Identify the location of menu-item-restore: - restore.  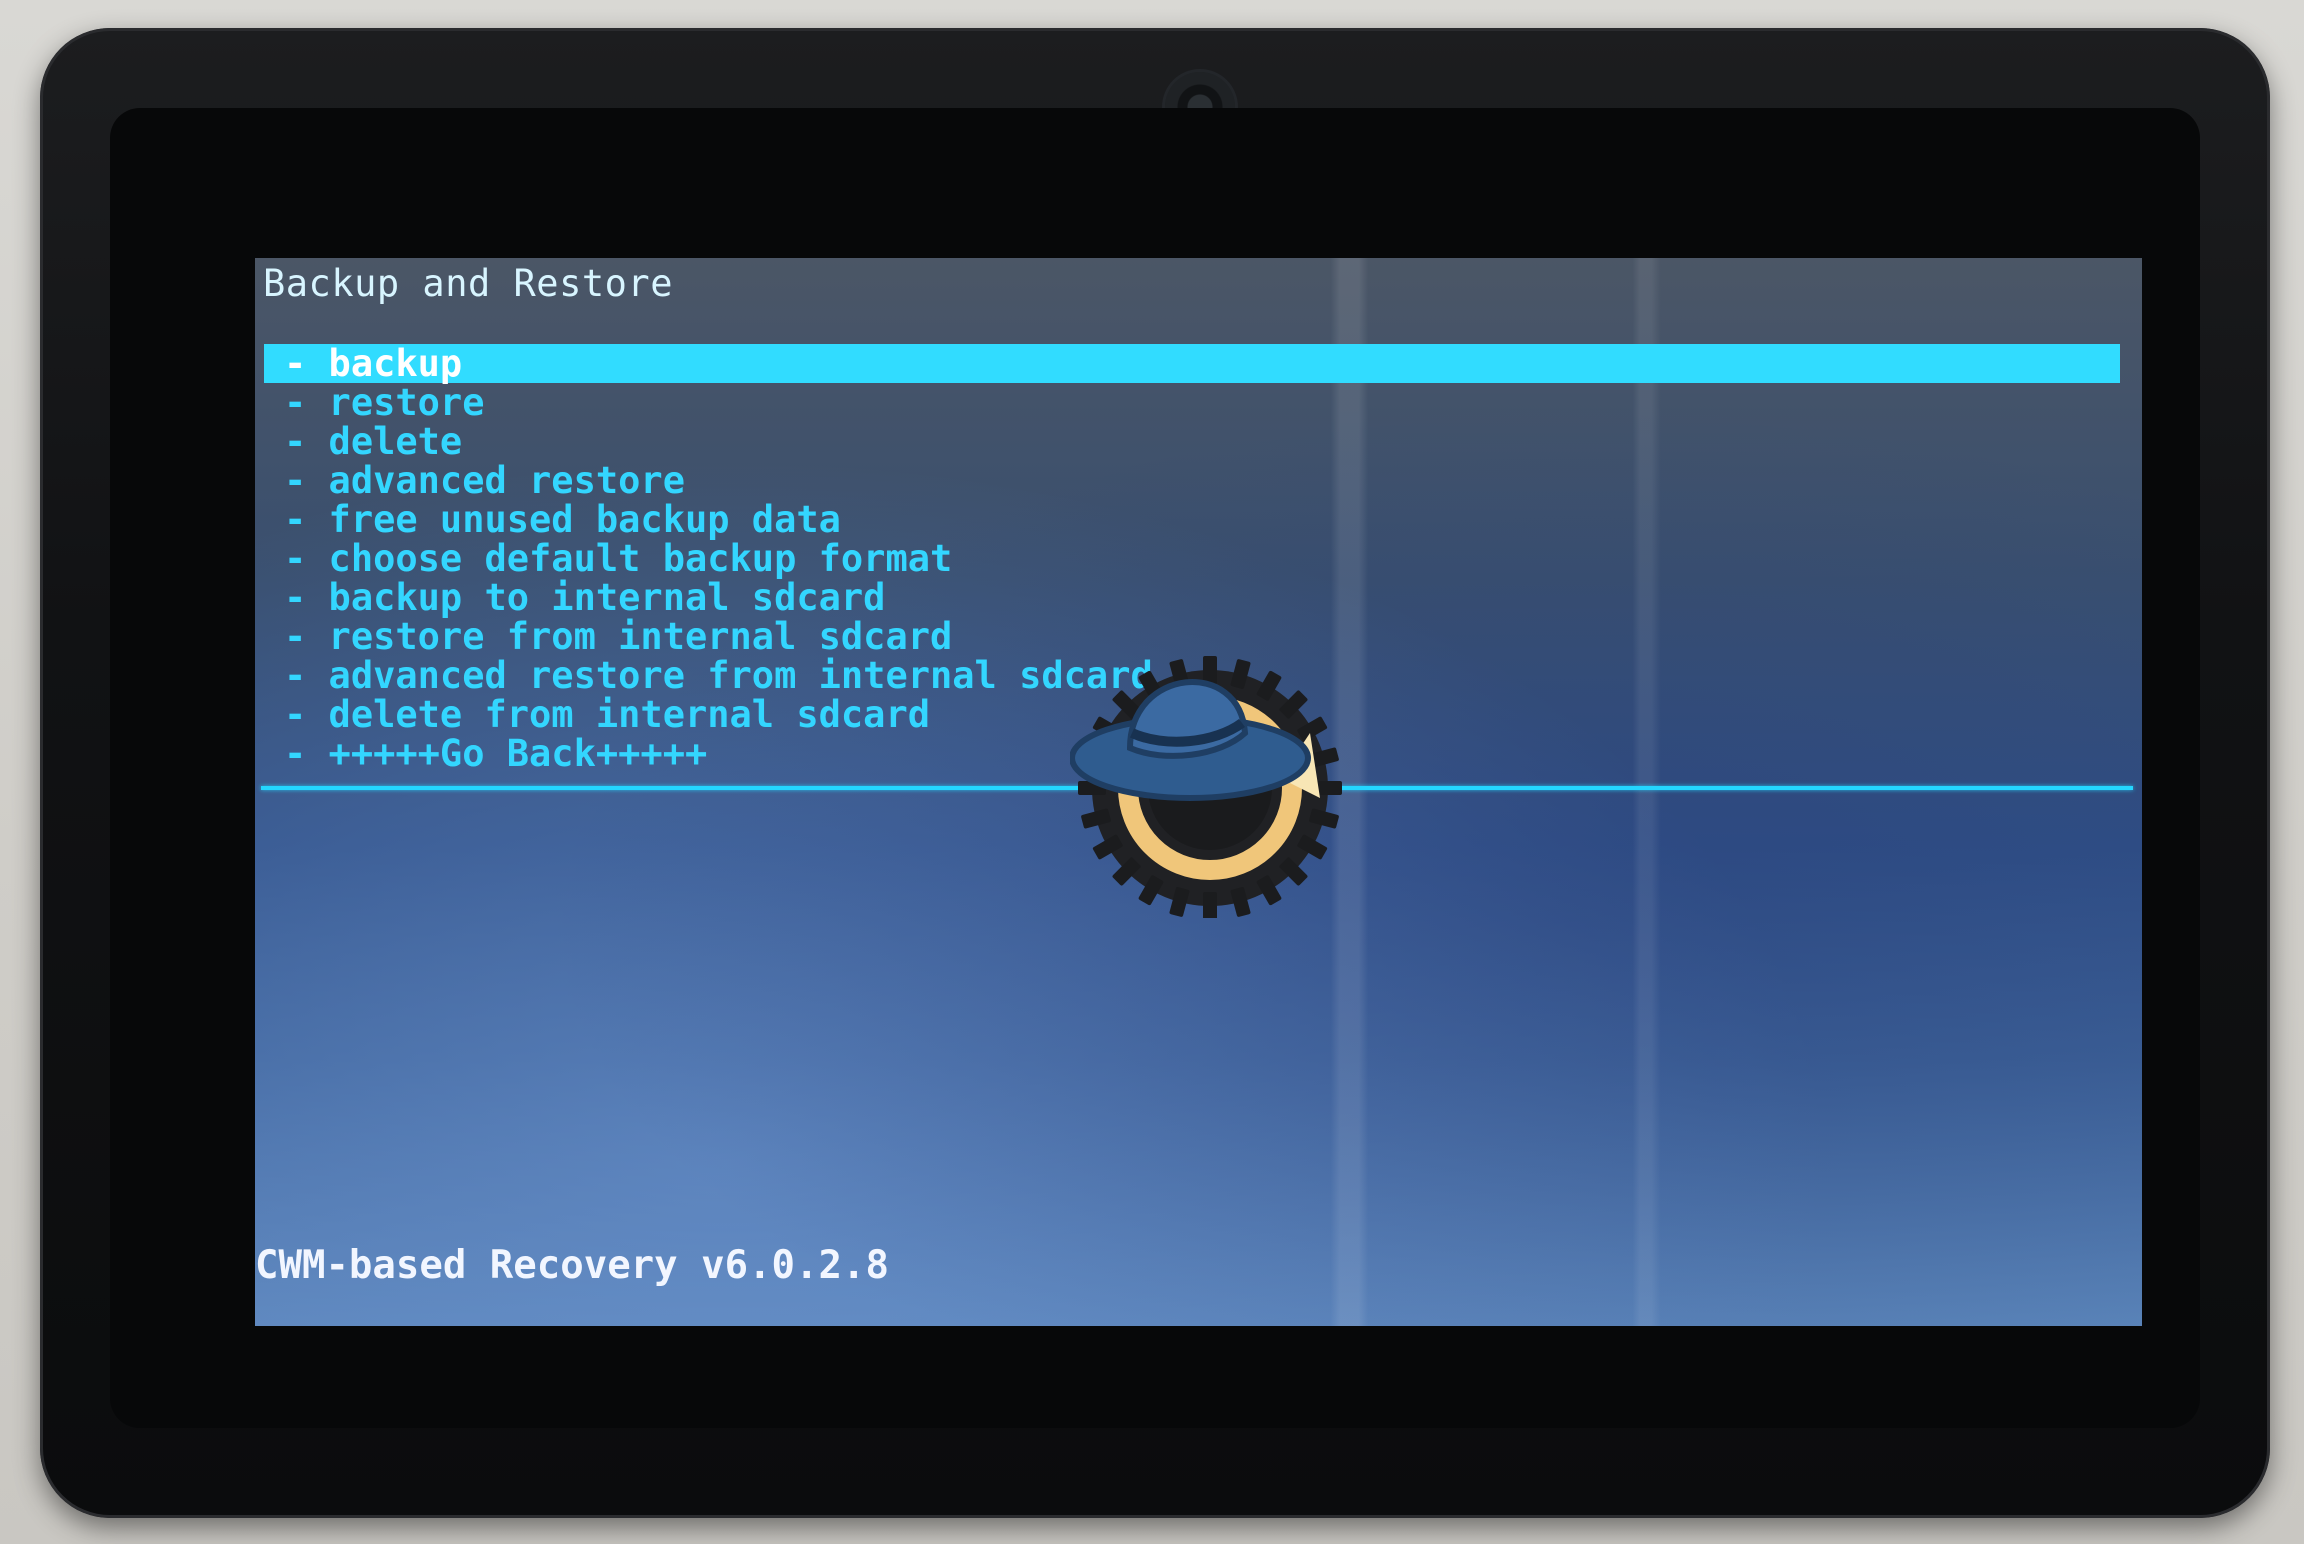
(1192, 402).